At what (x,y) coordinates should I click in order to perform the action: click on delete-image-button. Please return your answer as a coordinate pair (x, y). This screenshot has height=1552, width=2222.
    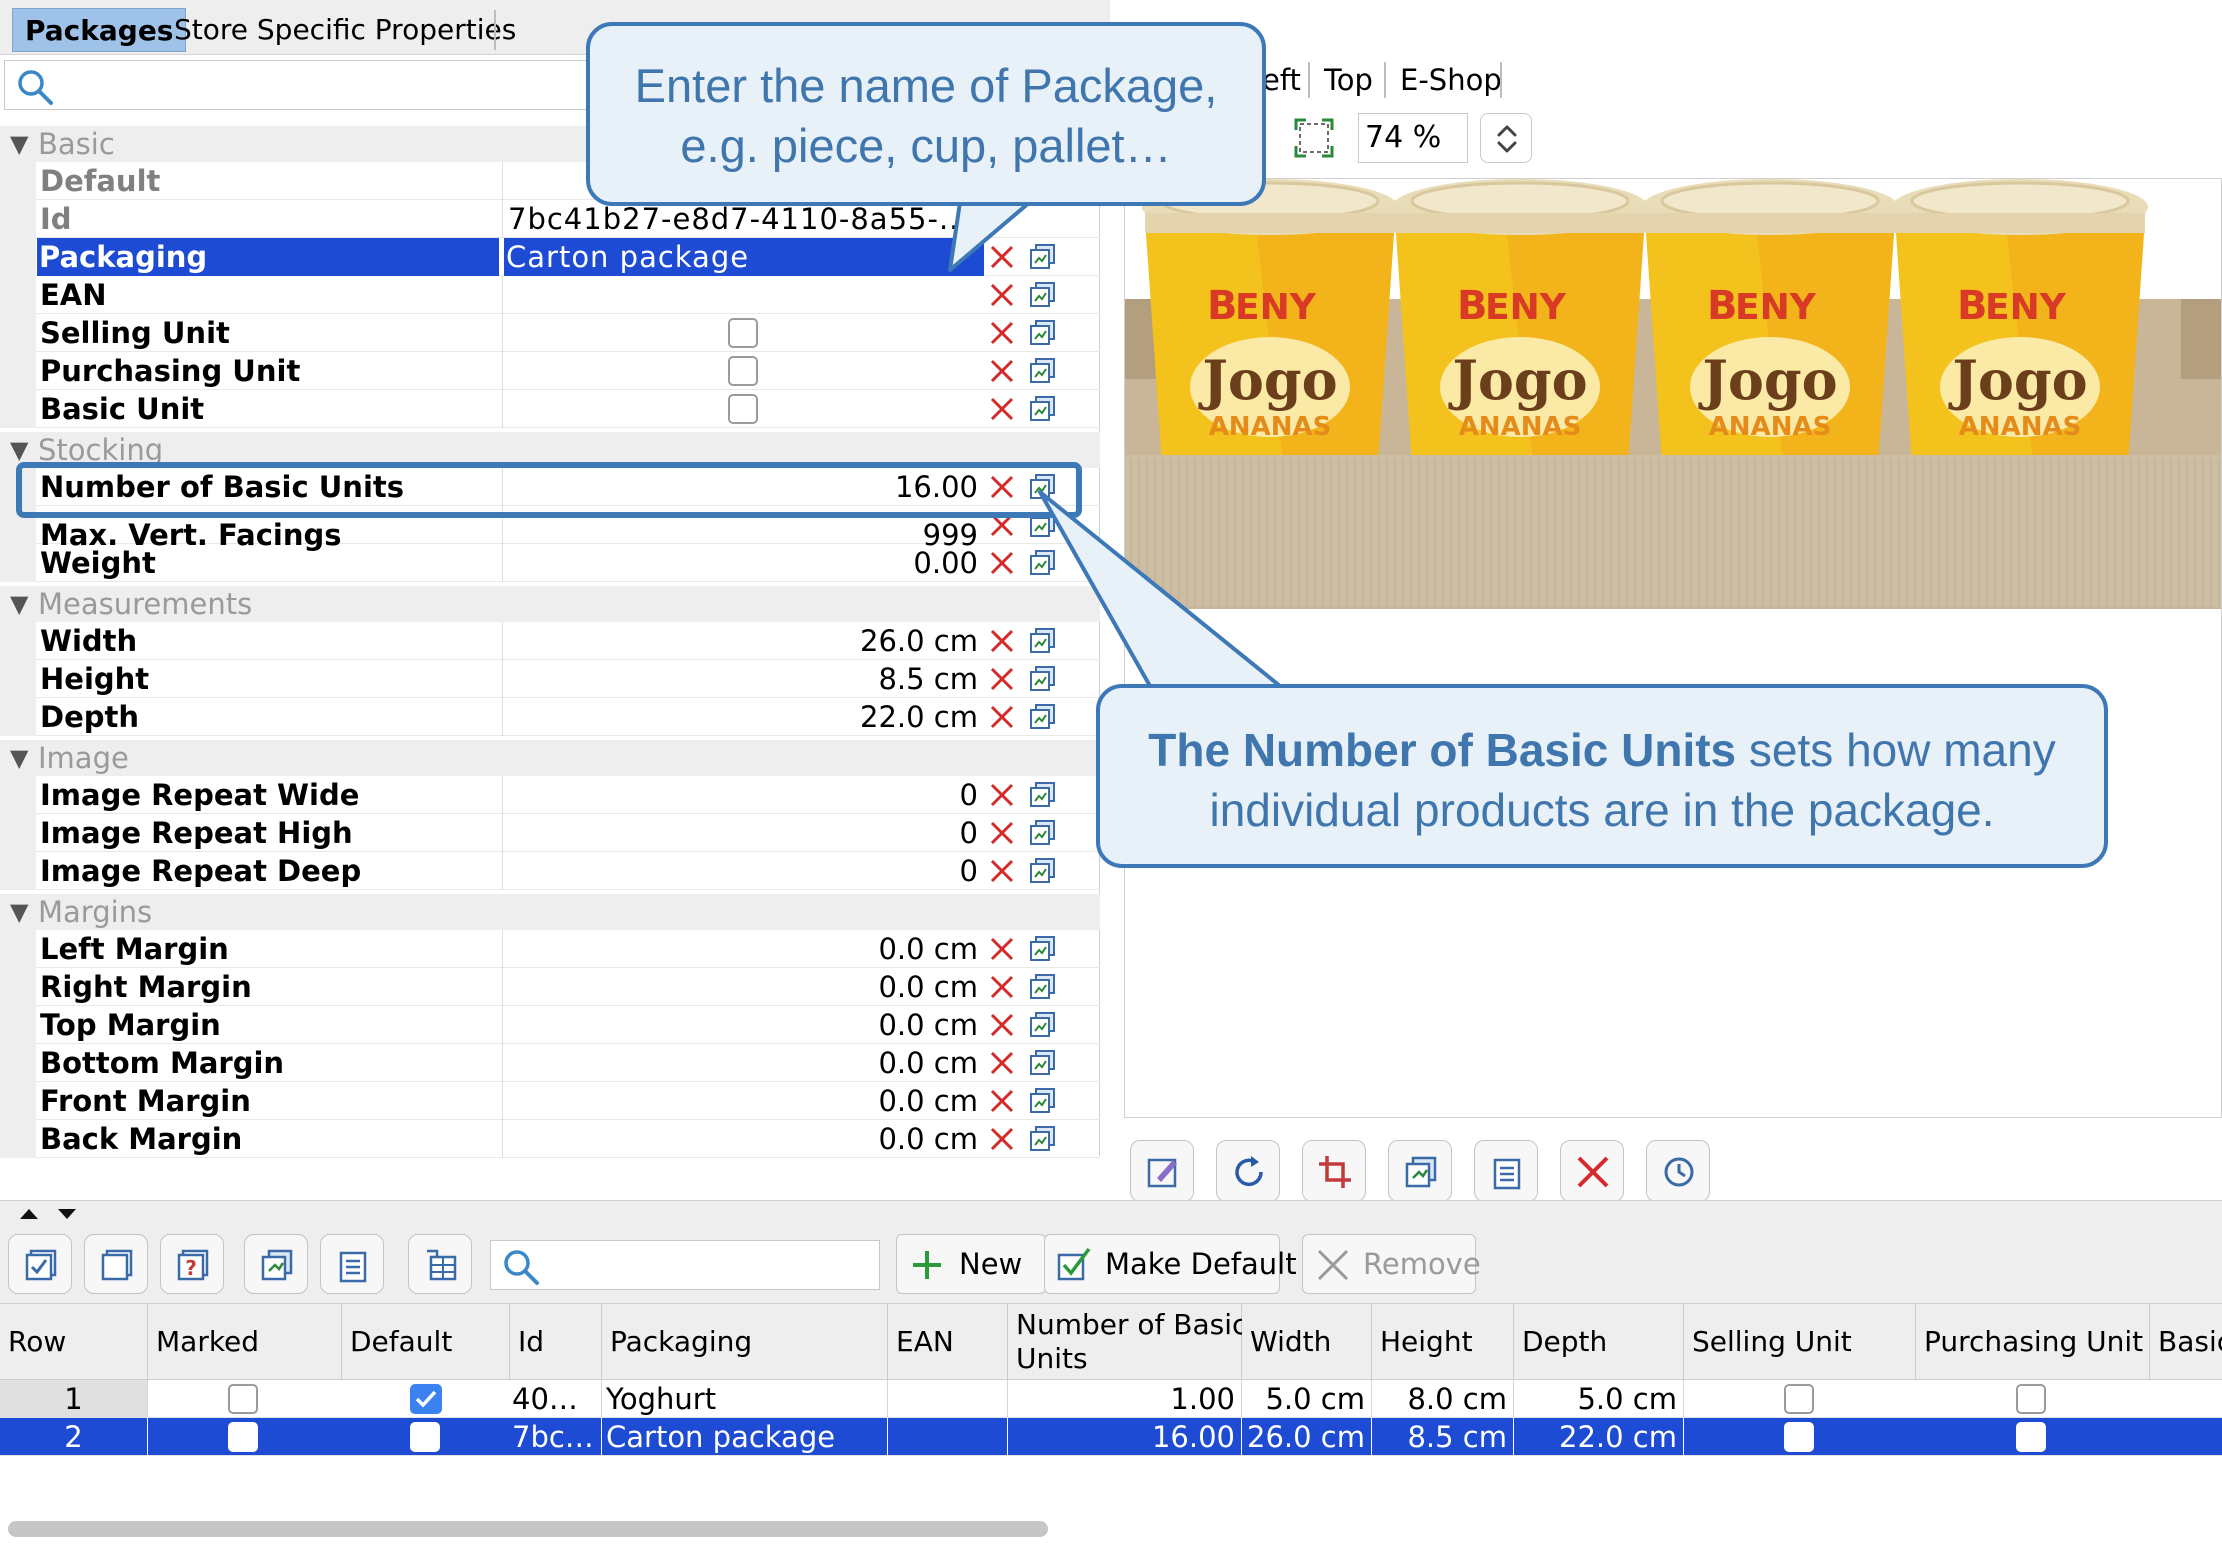
    Looking at the image, I should click on (1592, 1171).